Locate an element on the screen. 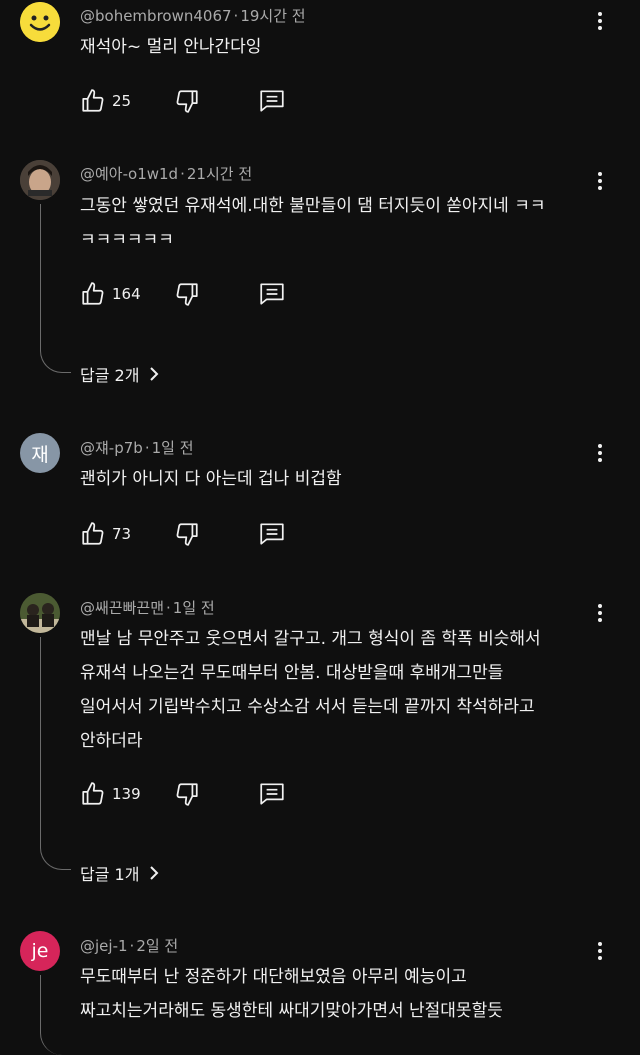 The width and height of the screenshot is (640, 1055). avatar: 재 is located at coordinates (40, 453).